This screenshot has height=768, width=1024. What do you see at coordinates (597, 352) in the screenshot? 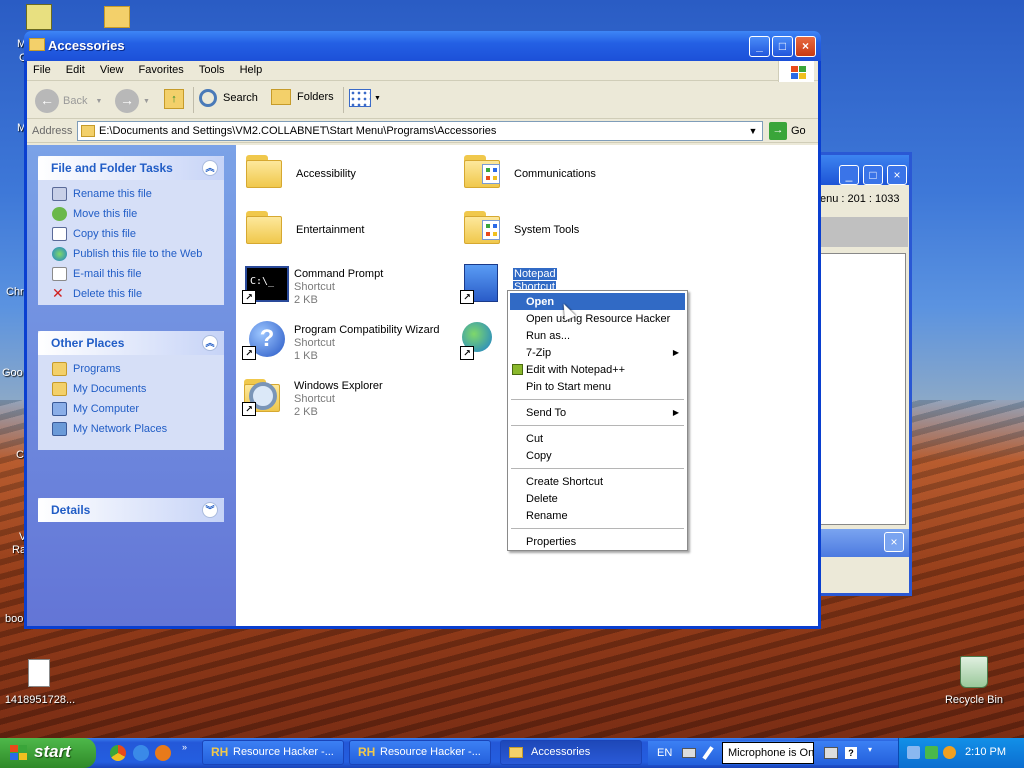
I see `ctx-7zip: 7-Zip ▶` at bounding box center [597, 352].